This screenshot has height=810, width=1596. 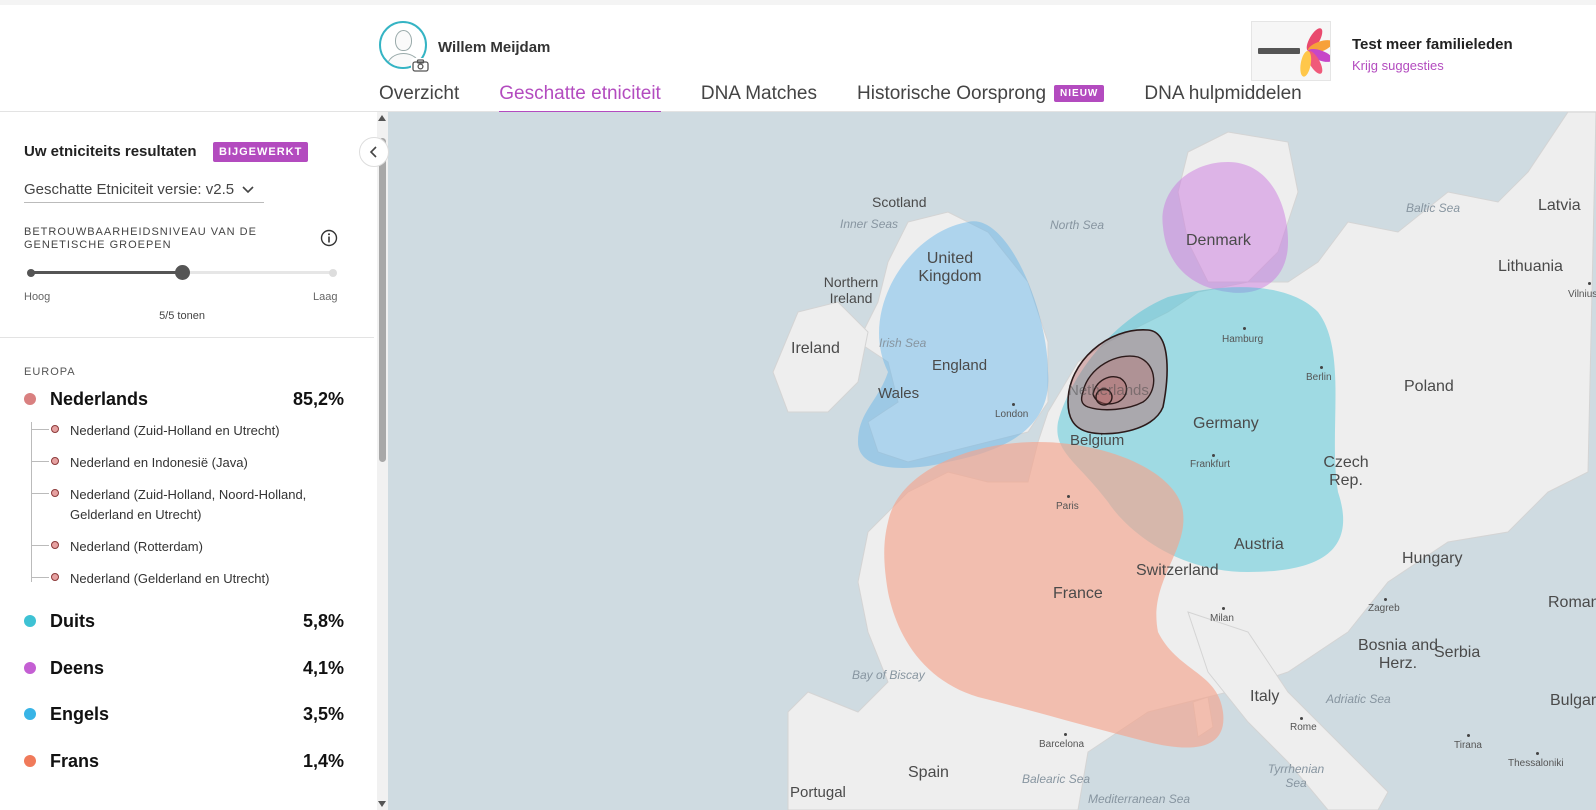 I want to click on scrollbar-thumb, so click(x=382, y=300).